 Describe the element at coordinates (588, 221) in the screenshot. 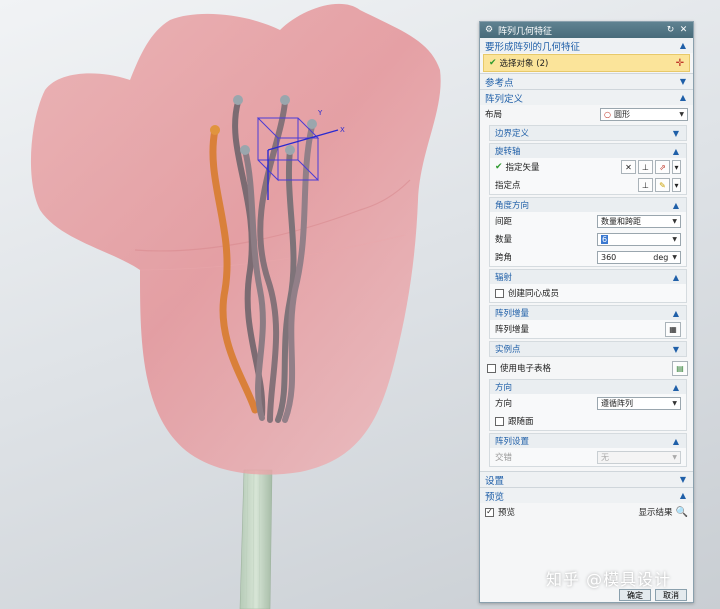

I see `spacing-row: 间距 数量和跨距 ▼` at that location.